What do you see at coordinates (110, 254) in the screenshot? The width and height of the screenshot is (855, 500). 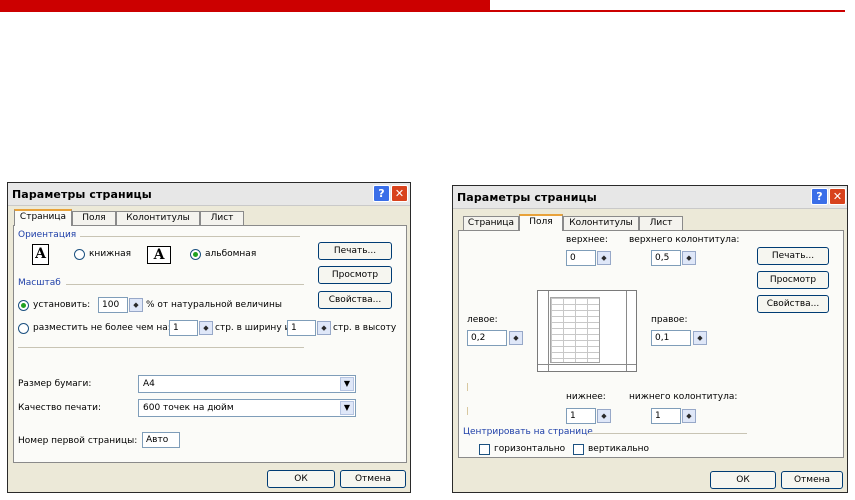 I see `portrait-label: книжная` at bounding box center [110, 254].